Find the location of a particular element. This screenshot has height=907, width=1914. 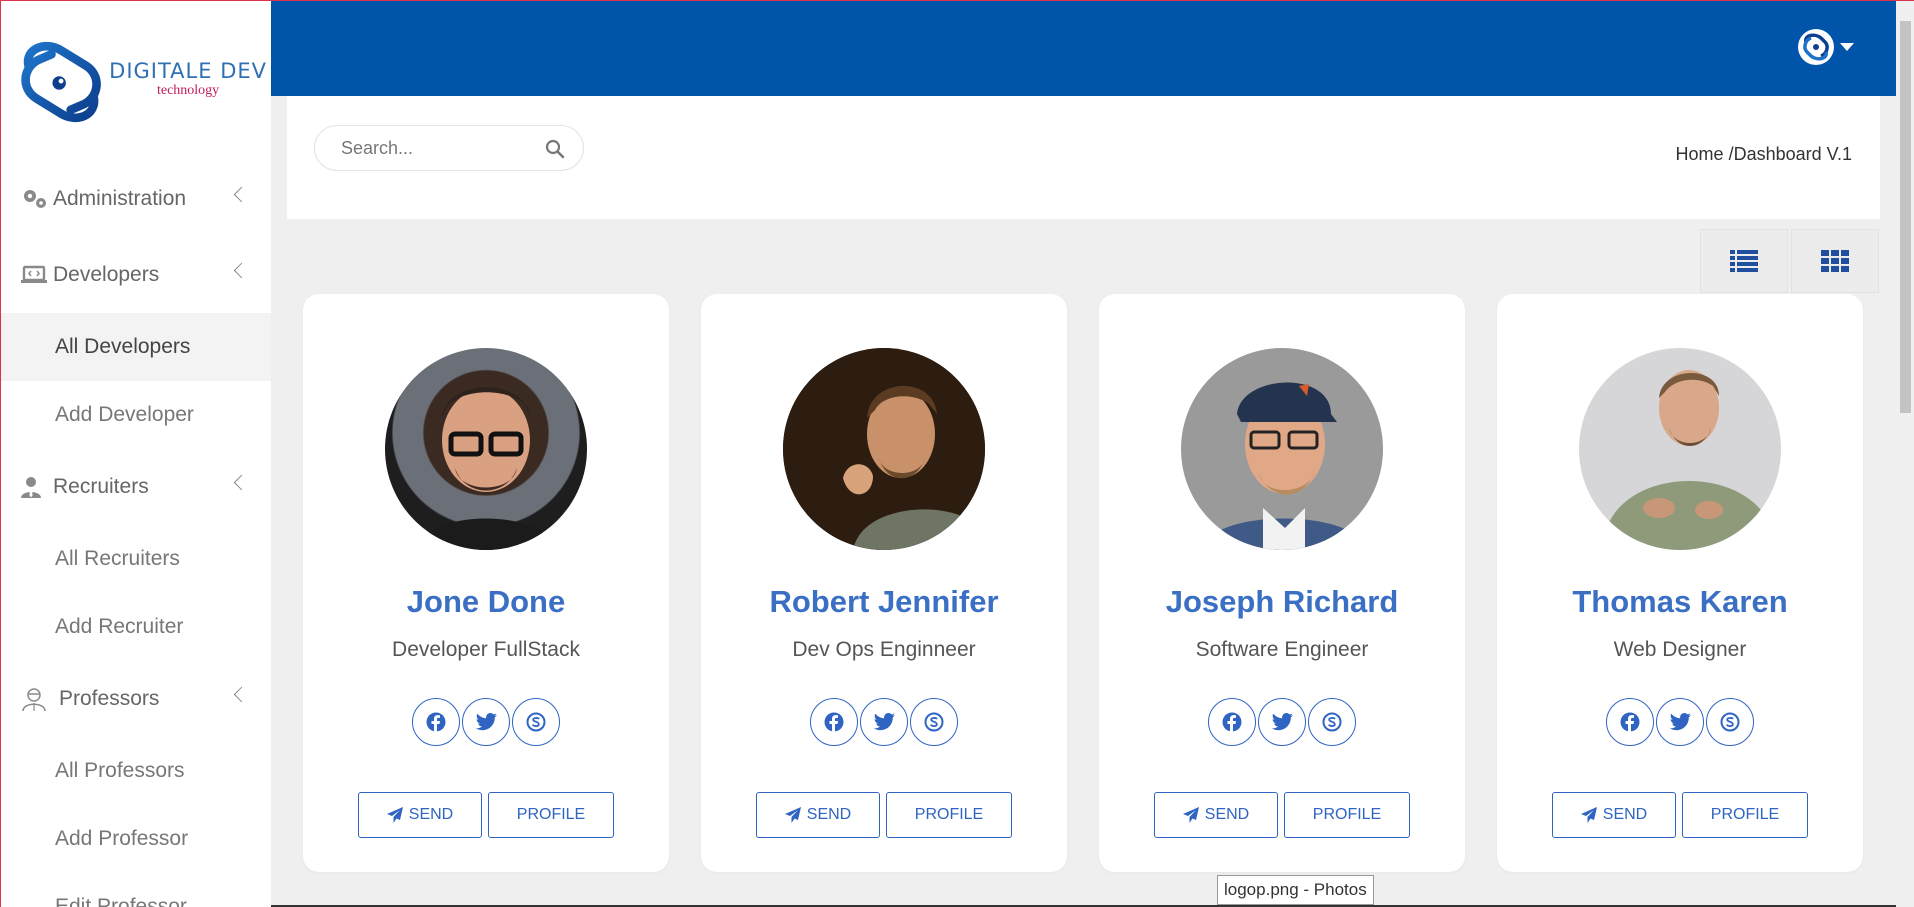

sidebar-group-label: Developers is located at coordinates (106, 274).